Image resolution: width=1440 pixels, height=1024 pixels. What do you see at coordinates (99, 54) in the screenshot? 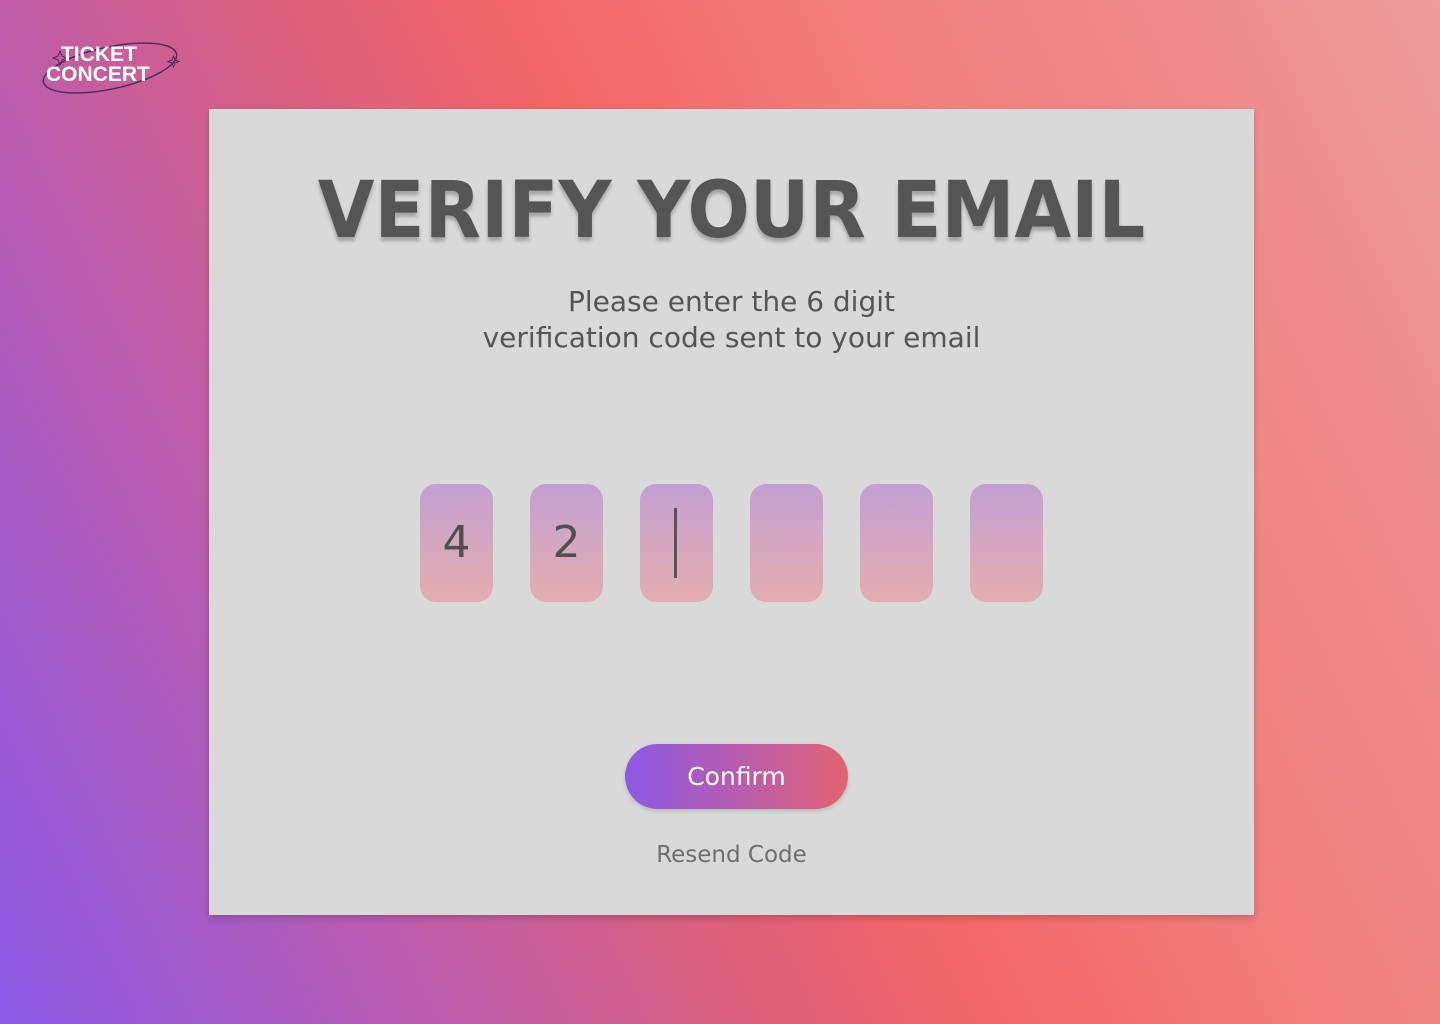
I see `logo-text-ticket: TICKET` at bounding box center [99, 54].